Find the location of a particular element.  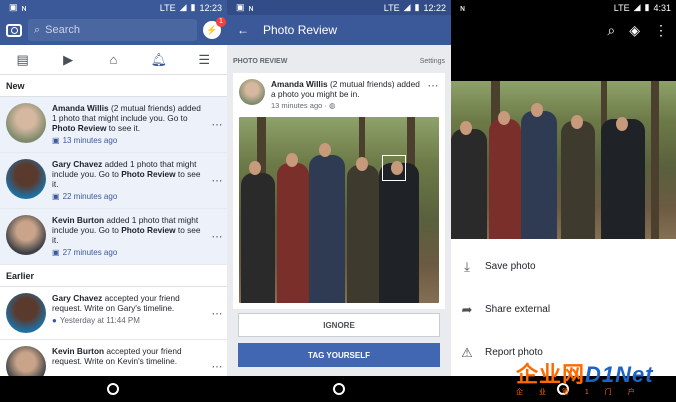

camera-icon is located at coordinates (14, 30).